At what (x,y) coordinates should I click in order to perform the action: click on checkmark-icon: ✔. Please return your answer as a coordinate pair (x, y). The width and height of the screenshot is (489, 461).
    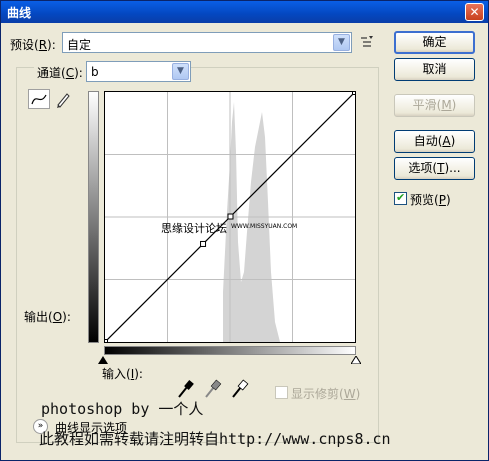
    Looking at the image, I should click on (401, 197).